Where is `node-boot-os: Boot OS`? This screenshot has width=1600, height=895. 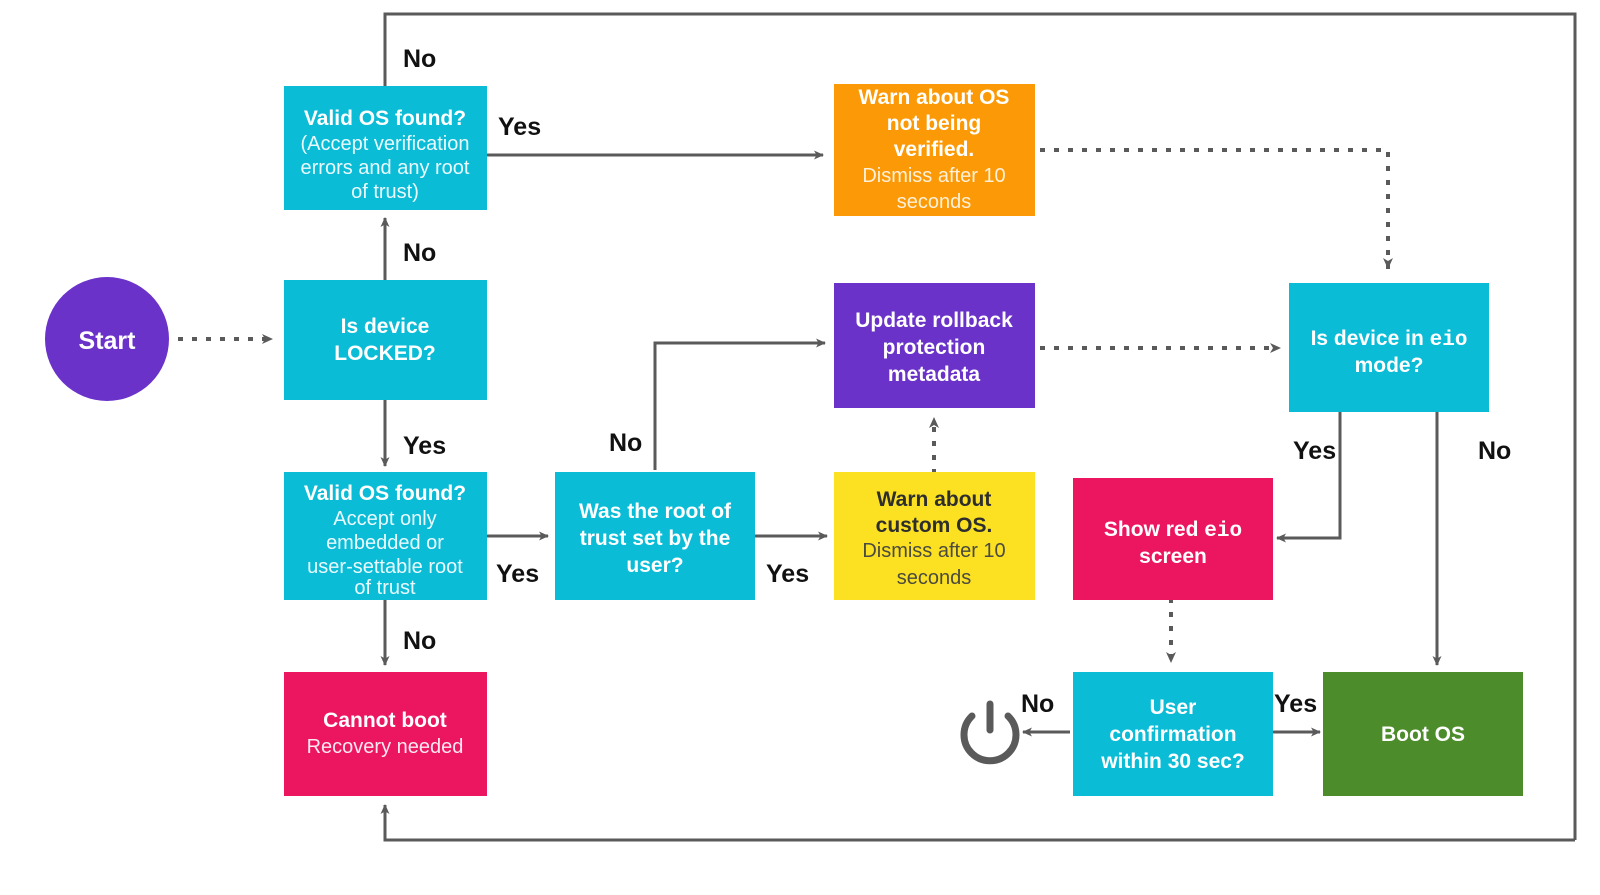
node-boot-os: Boot OS is located at coordinates (1423, 734).